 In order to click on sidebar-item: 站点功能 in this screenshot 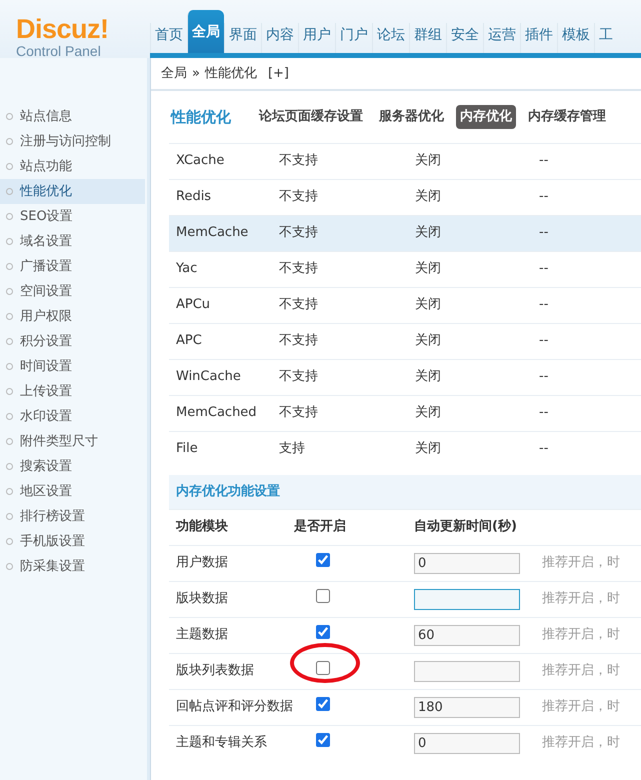, I will do `click(72, 166)`.